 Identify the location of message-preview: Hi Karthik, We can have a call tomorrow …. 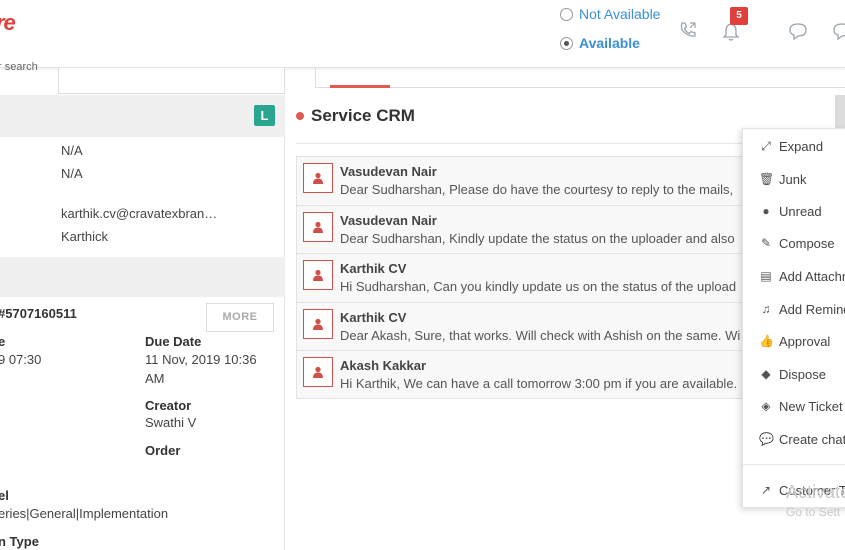
(539, 383).